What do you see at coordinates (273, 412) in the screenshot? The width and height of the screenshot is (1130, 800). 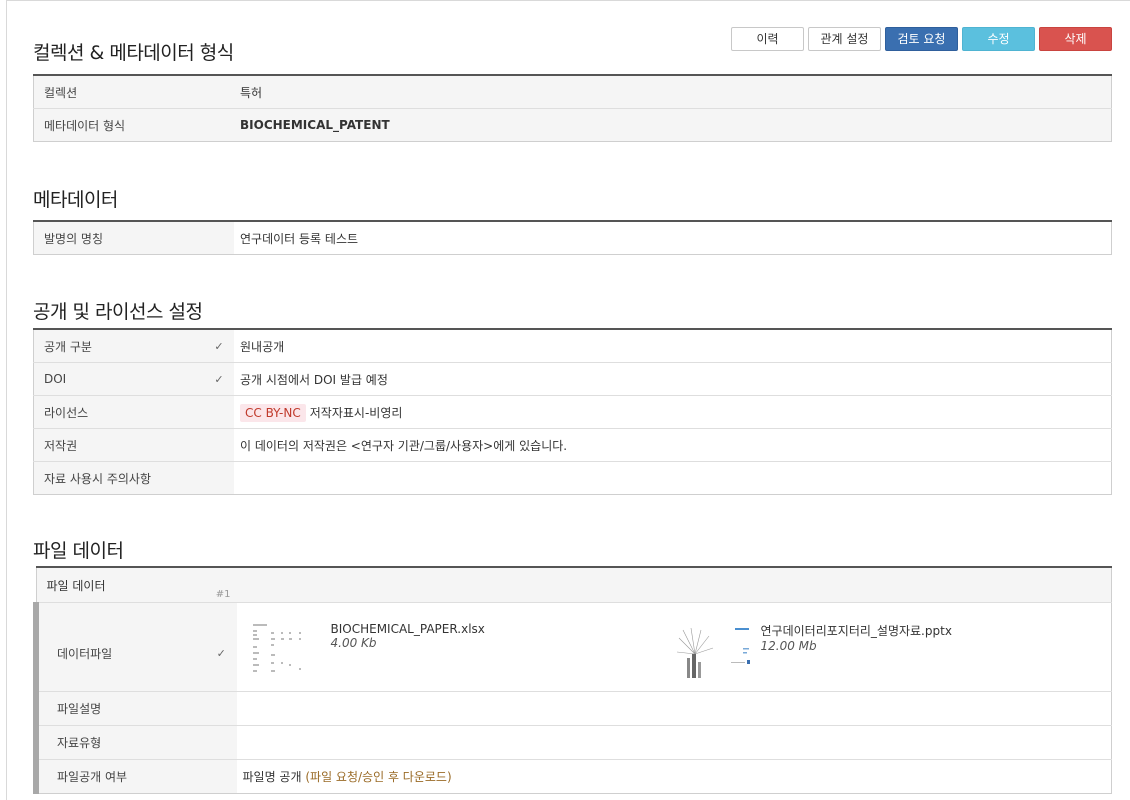 I see `license-badge: CC BY-NC` at bounding box center [273, 412].